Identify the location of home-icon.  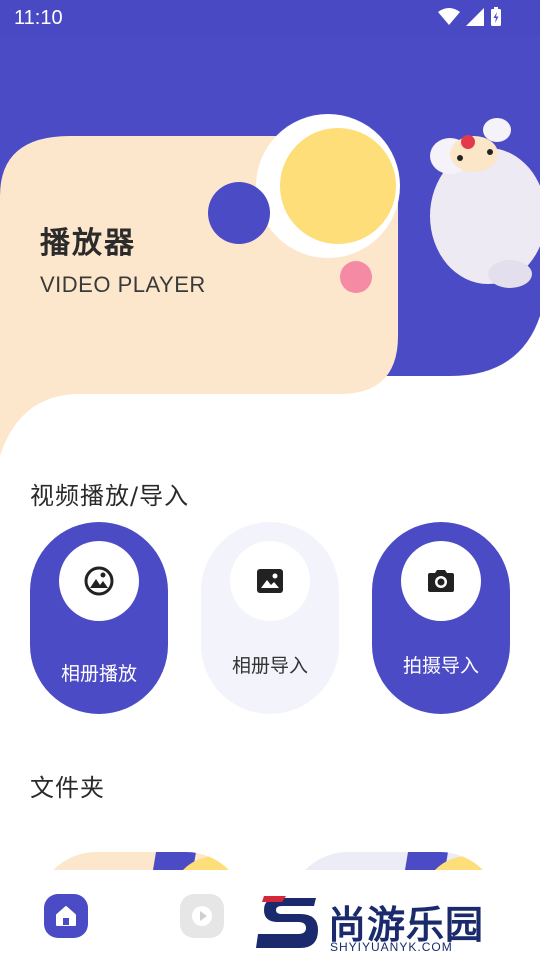
(66, 916).